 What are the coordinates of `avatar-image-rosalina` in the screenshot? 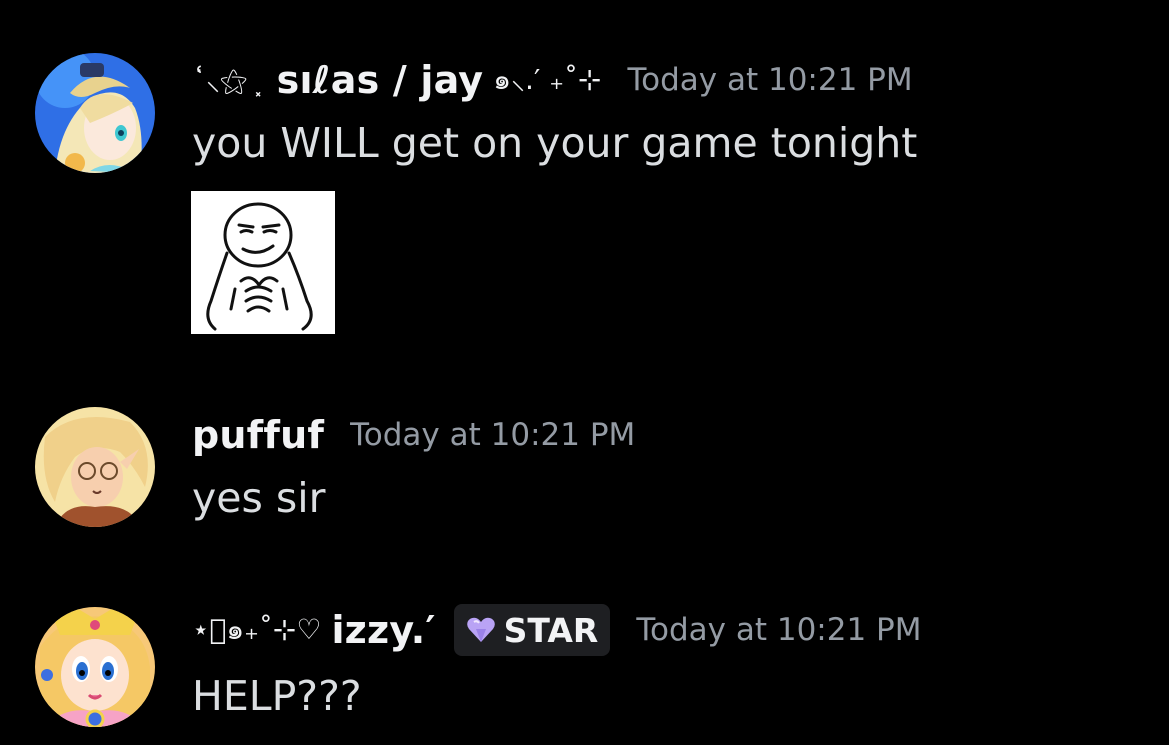 It's located at (95, 113).